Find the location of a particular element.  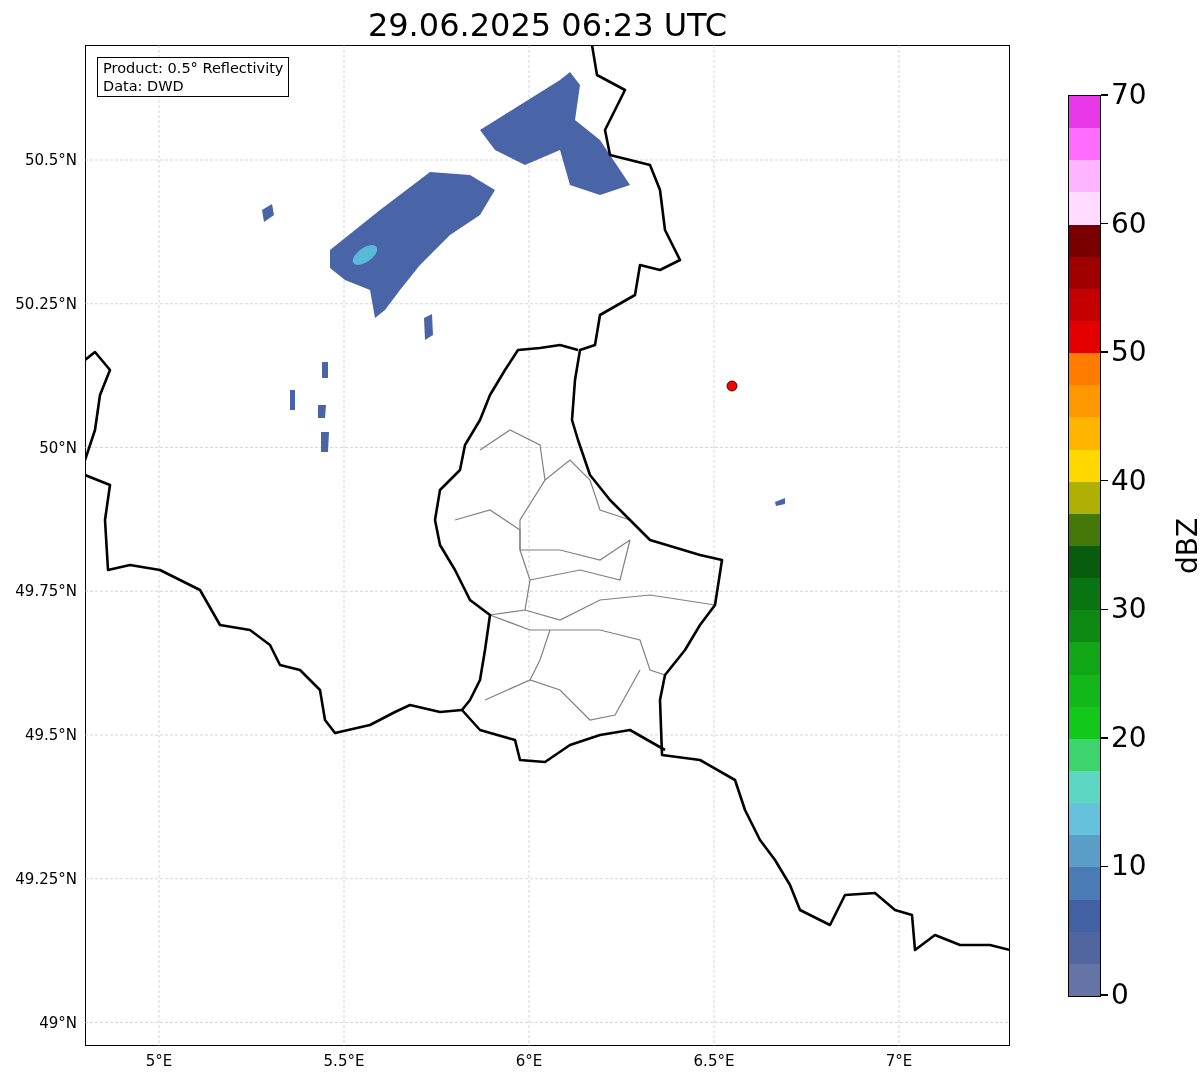

colorbar-tick-label: 0 is located at coordinates (1120, 995).